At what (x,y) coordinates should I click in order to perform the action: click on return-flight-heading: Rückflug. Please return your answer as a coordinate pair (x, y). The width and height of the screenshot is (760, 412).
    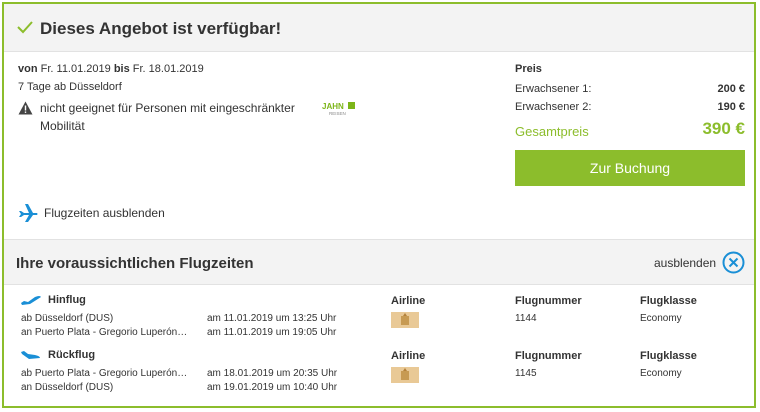
    Looking at the image, I should click on (57, 355).